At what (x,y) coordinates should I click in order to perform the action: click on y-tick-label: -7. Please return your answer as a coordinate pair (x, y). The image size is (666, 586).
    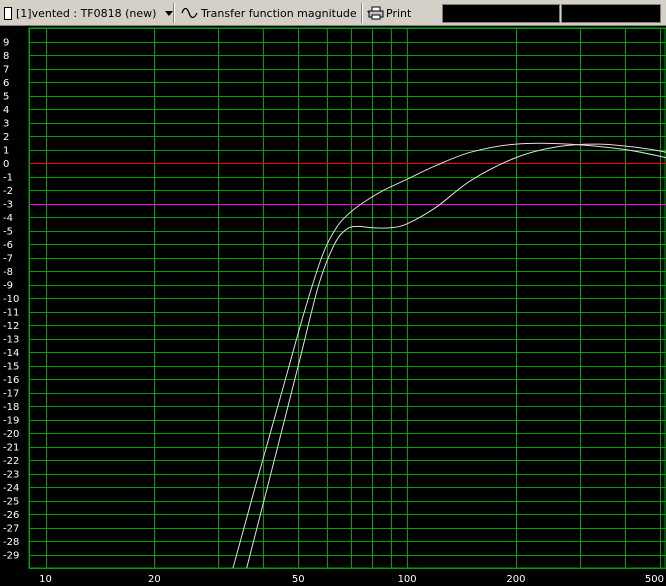
    Looking at the image, I should click on (8, 259).